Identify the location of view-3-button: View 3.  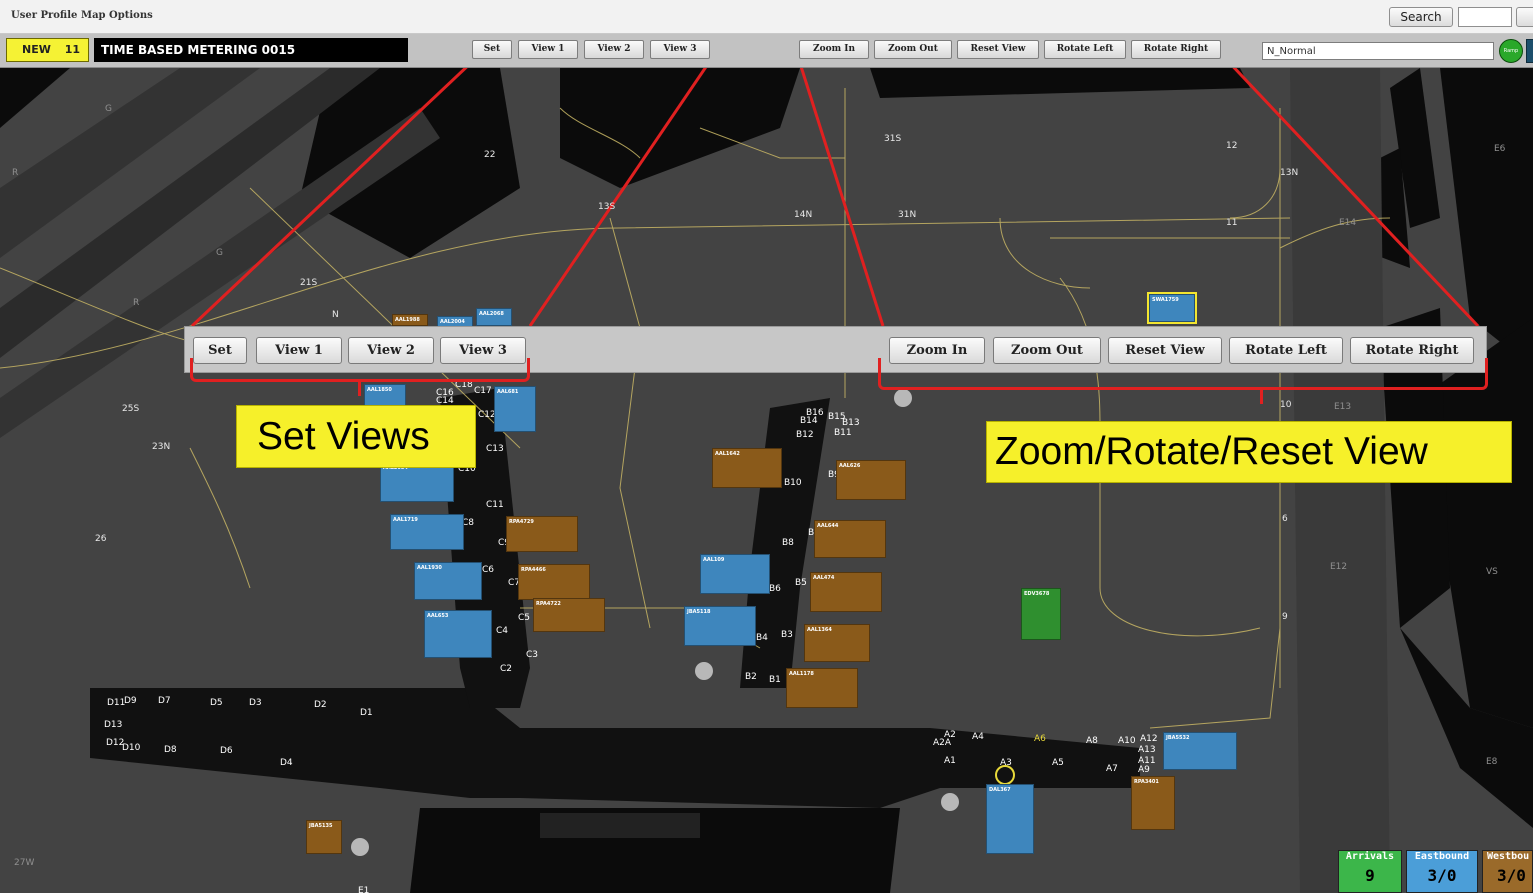
(680, 49).